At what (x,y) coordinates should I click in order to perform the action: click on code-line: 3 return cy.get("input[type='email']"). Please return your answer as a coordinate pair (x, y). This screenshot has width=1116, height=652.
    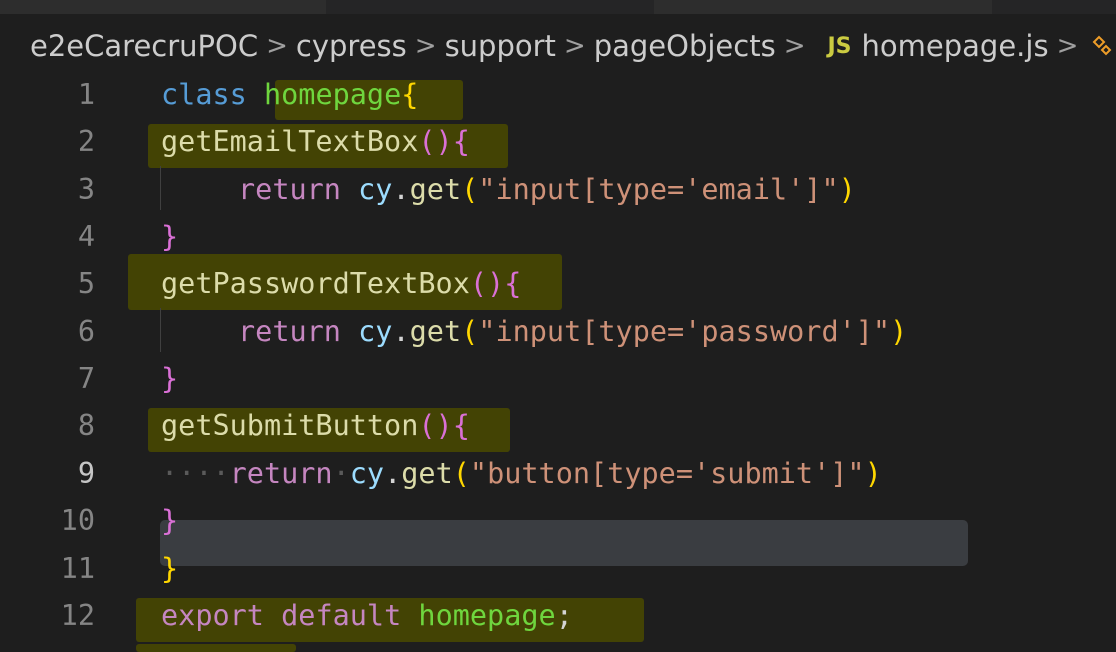
    Looking at the image, I should click on (558, 189).